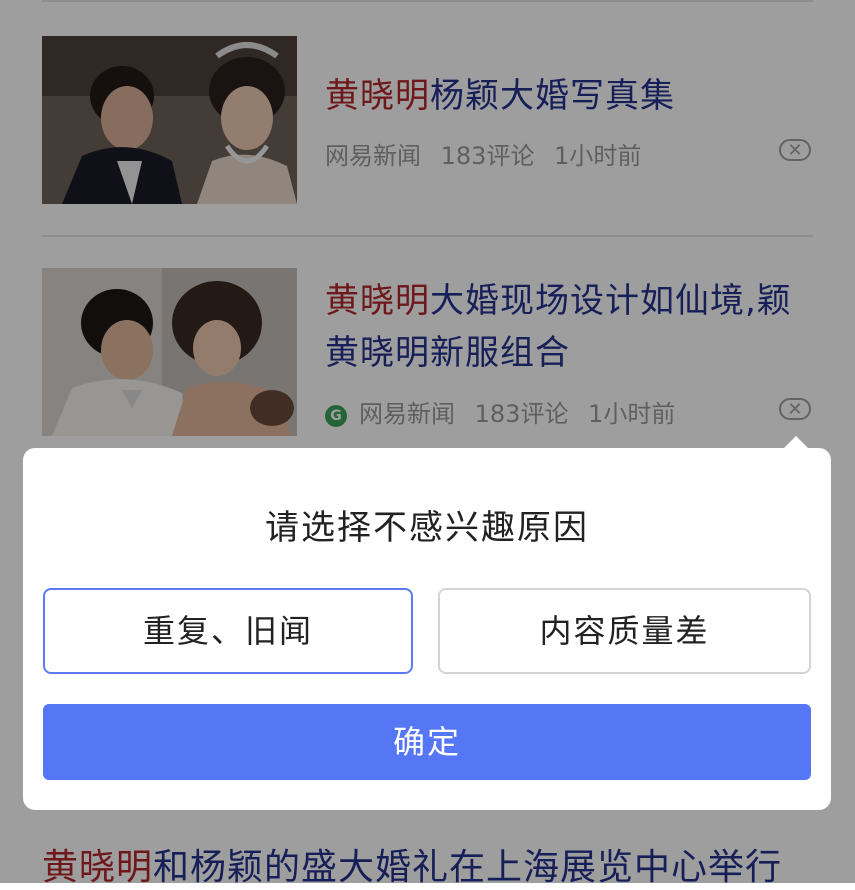  What do you see at coordinates (624, 631) in the screenshot?
I see `reason-option-low-quality: 内容质量差` at bounding box center [624, 631].